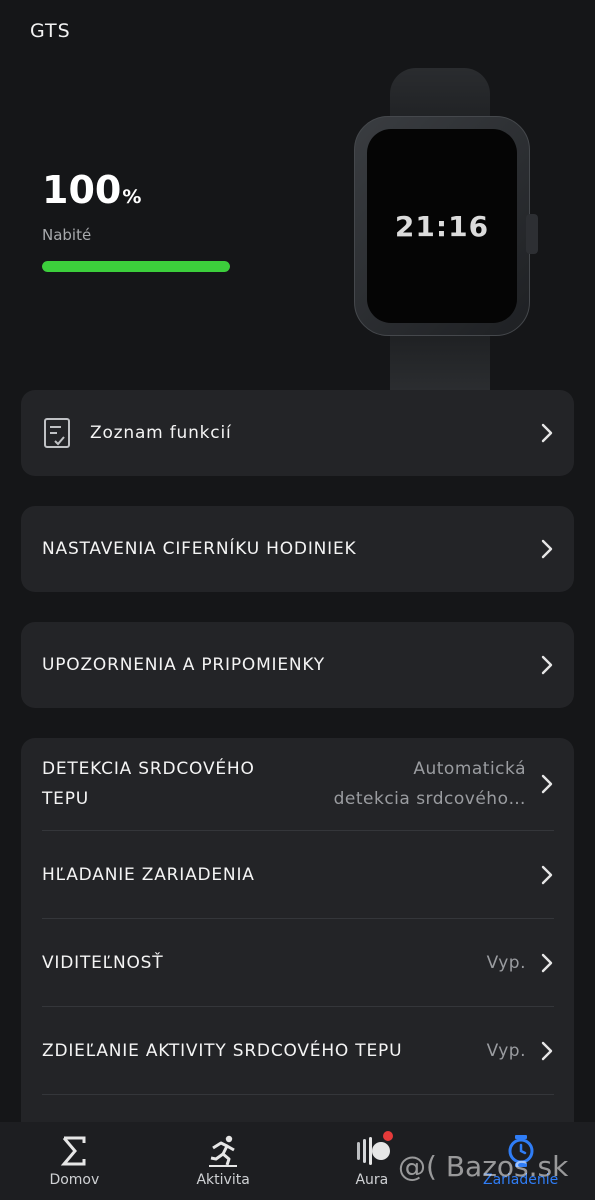 The width and height of the screenshot is (595, 1200). I want to click on notification-dot, so click(387, 1136).